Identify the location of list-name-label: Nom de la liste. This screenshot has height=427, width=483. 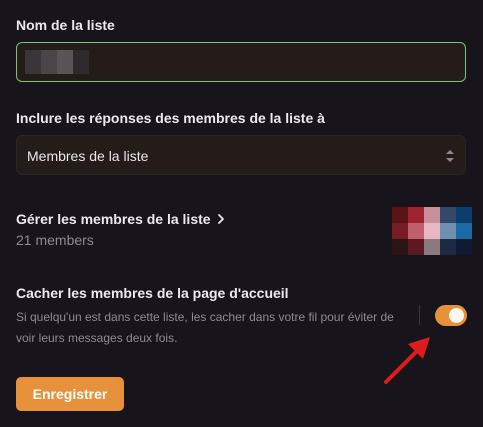
(65, 25).